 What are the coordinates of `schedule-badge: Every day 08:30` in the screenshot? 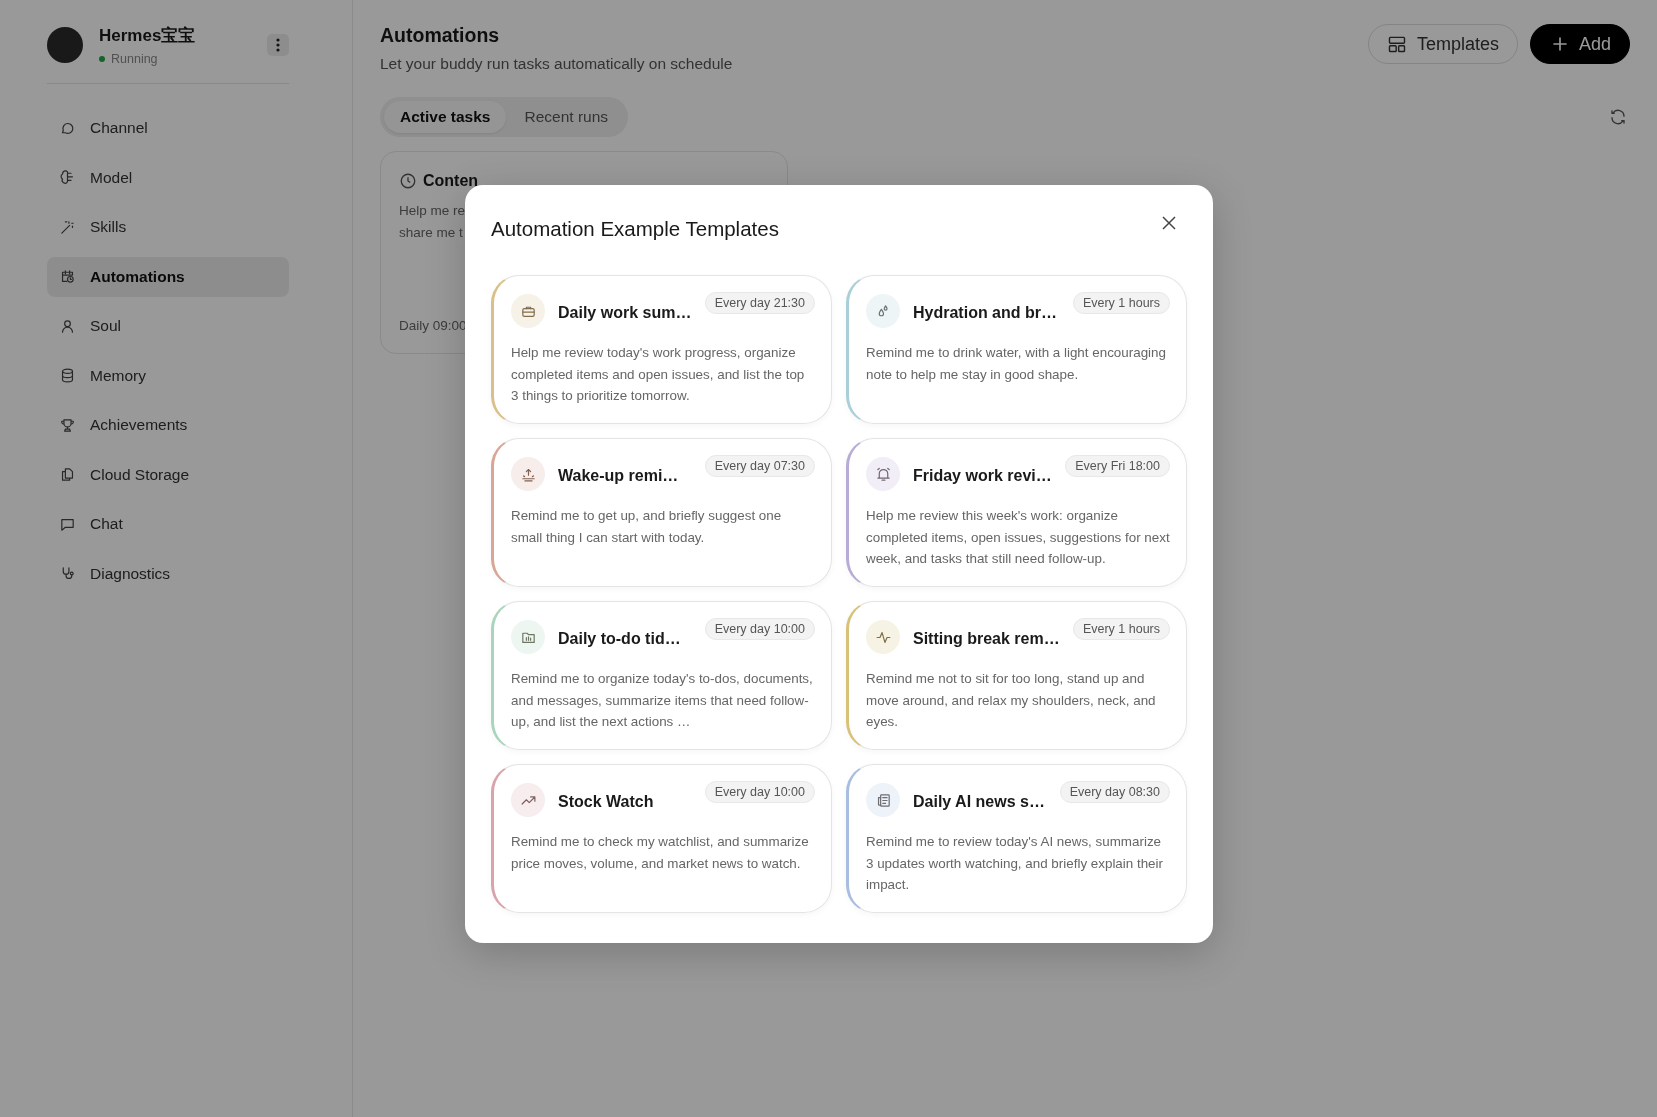 It's located at (1114, 792).